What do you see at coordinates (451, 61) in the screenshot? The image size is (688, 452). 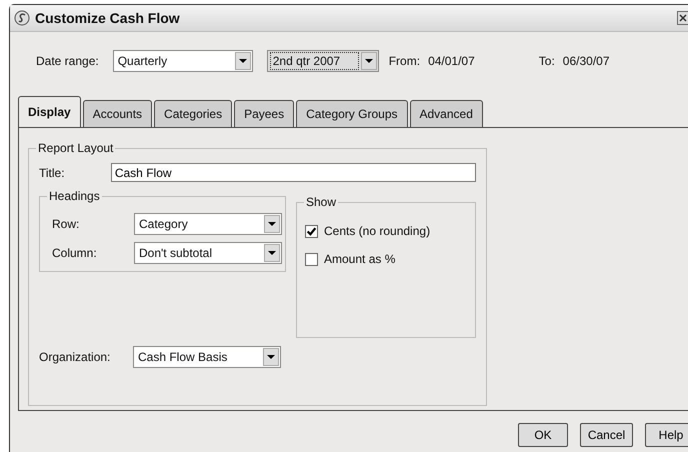 I see `from-date: 04/01/07` at bounding box center [451, 61].